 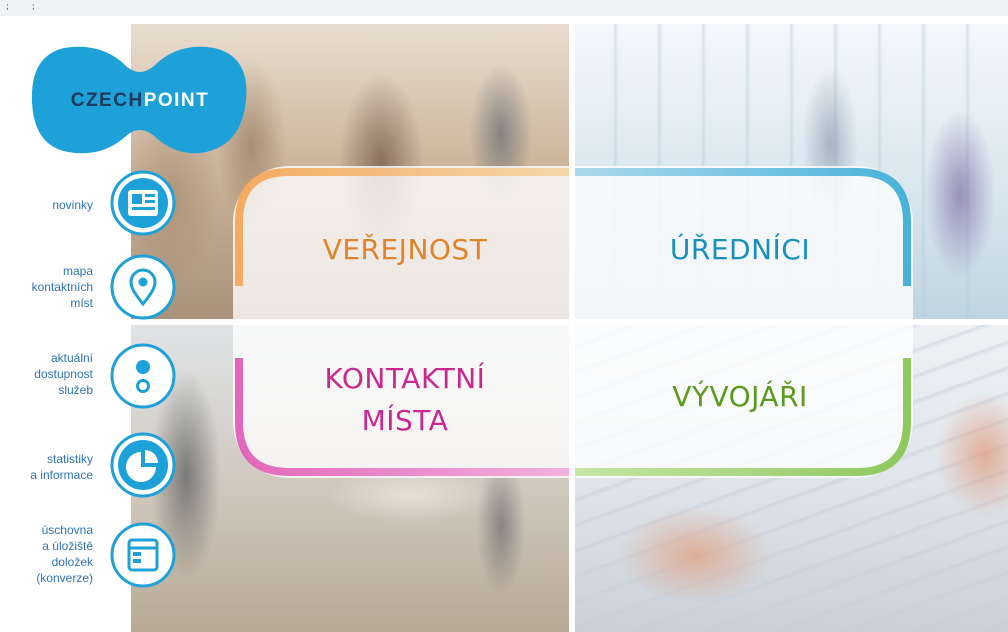 I want to click on storage-icon, so click(x=143, y=555).